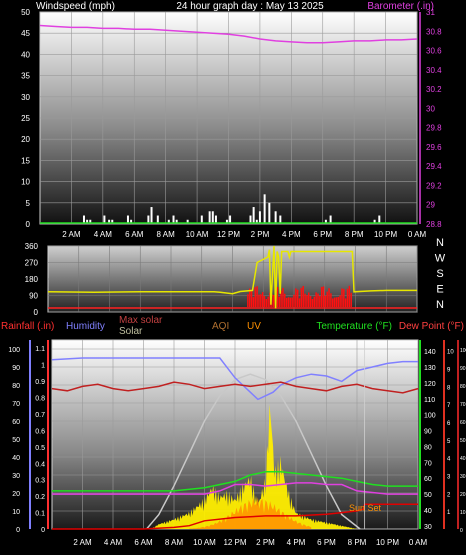 The width and height of the screenshot is (466, 555). I want to click on weather-x-tick-label: 10 PM, so click(387, 542).